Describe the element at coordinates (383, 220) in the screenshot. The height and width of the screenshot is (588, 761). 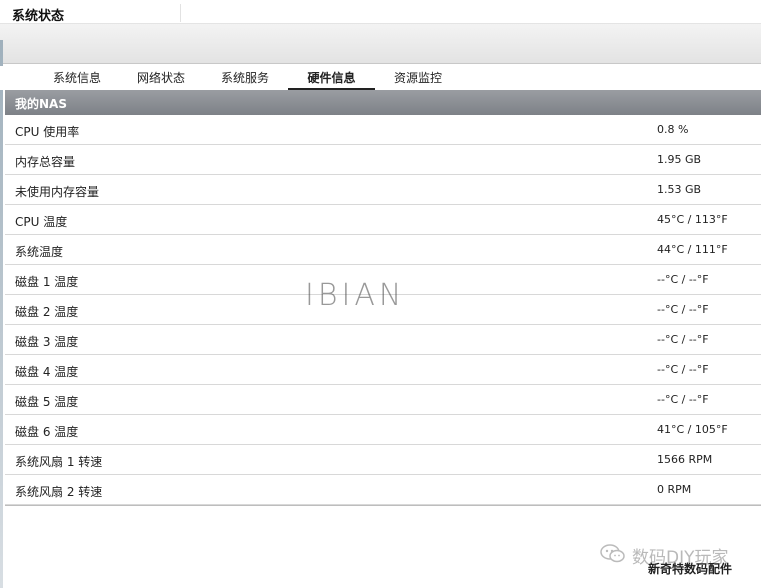
I see `table-row: CPU 温度 45°C / 113°F` at that location.